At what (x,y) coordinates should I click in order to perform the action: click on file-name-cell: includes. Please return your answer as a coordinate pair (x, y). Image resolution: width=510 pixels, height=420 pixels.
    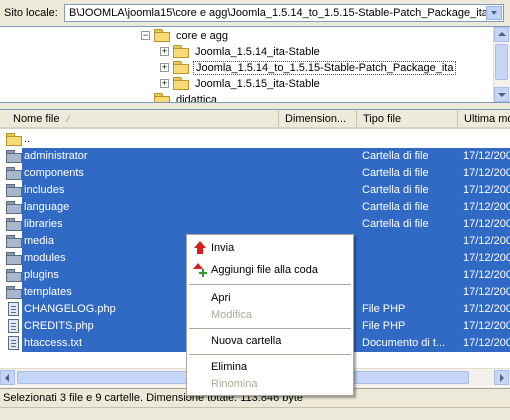
    Looking at the image, I should click on (44, 190).